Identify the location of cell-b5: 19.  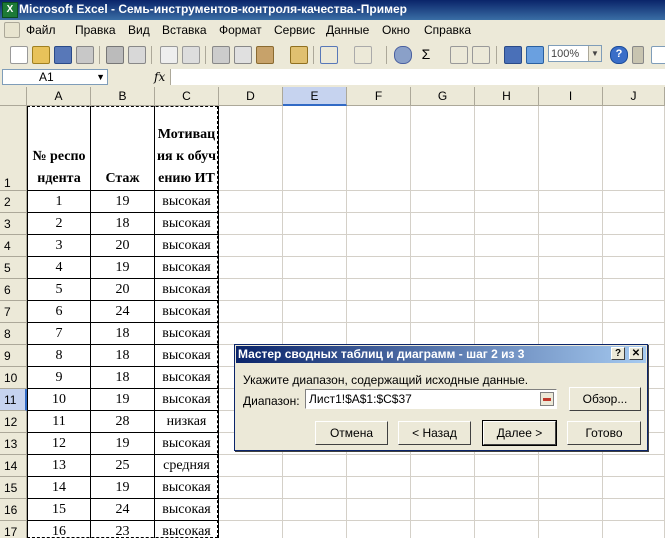
(123, 268).